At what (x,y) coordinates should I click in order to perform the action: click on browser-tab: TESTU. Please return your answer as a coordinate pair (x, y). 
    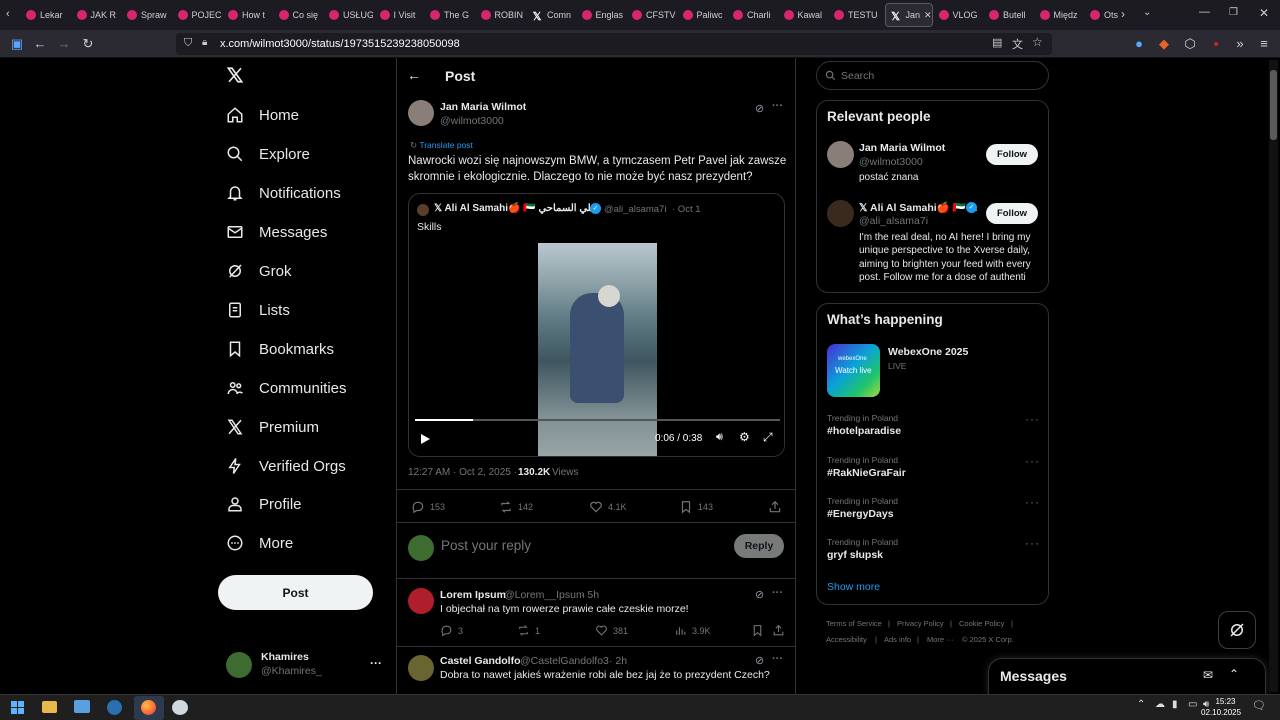
    Looking at the image, I should click on (856, 15).